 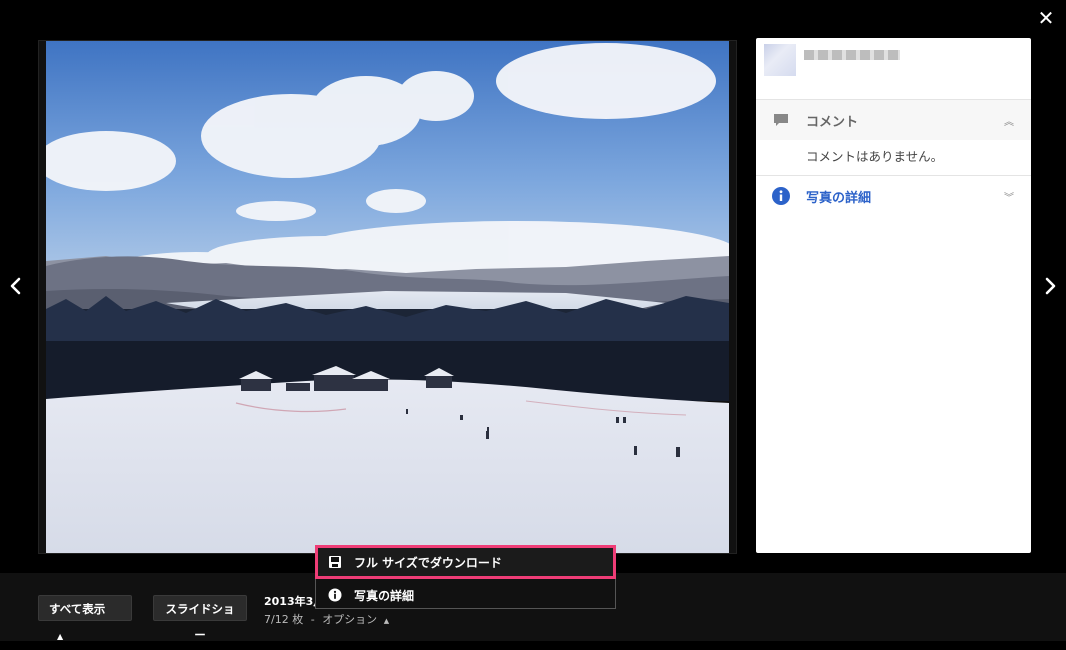 I want to click on photo-details-section: 写真の詳細 ︾, so click(x=893, y=196).